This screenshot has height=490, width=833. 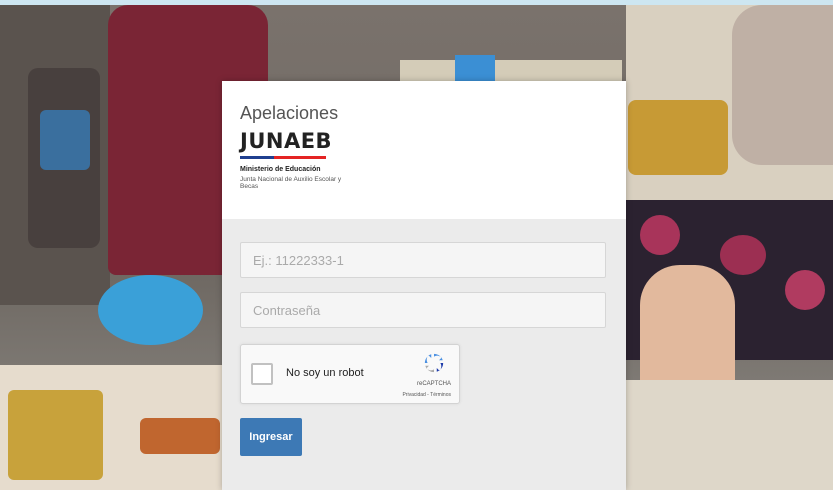 What do you see at coordinates (262, 374) in the screenshot?
I see `recaptcha-checkbox` at bounding box center [262, 374].